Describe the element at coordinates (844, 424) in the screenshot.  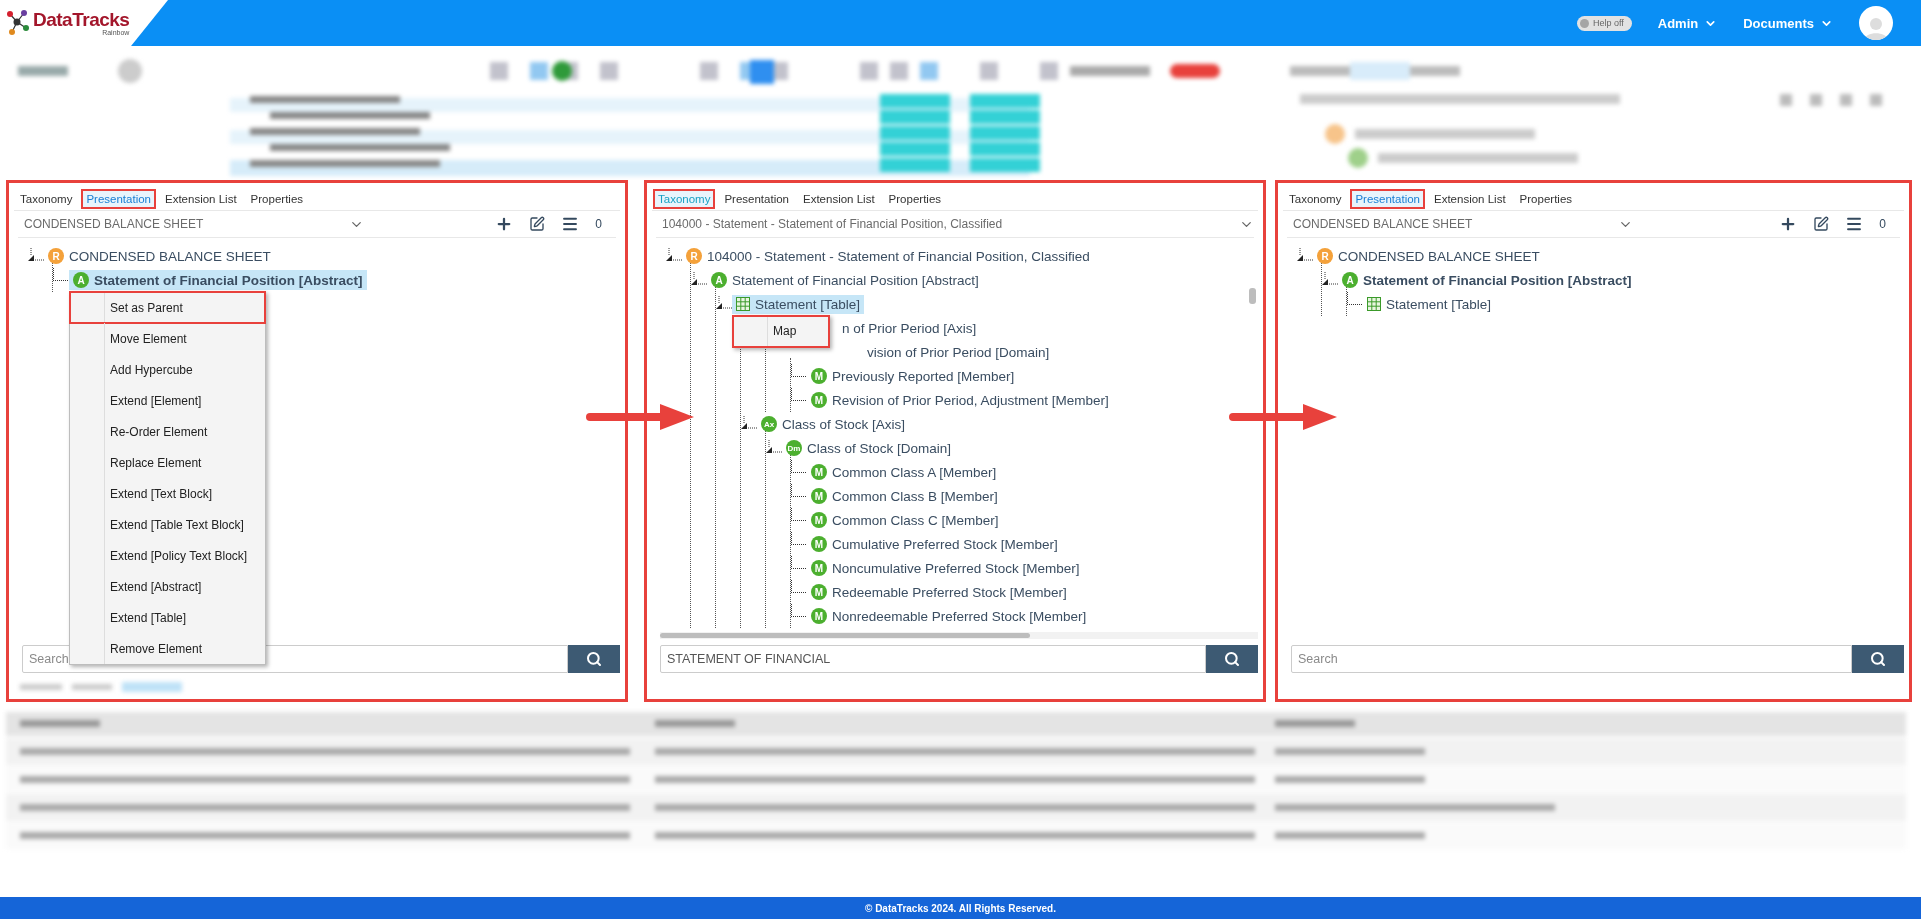
I see `node-label: Class of Stock [Axis]` at that location.